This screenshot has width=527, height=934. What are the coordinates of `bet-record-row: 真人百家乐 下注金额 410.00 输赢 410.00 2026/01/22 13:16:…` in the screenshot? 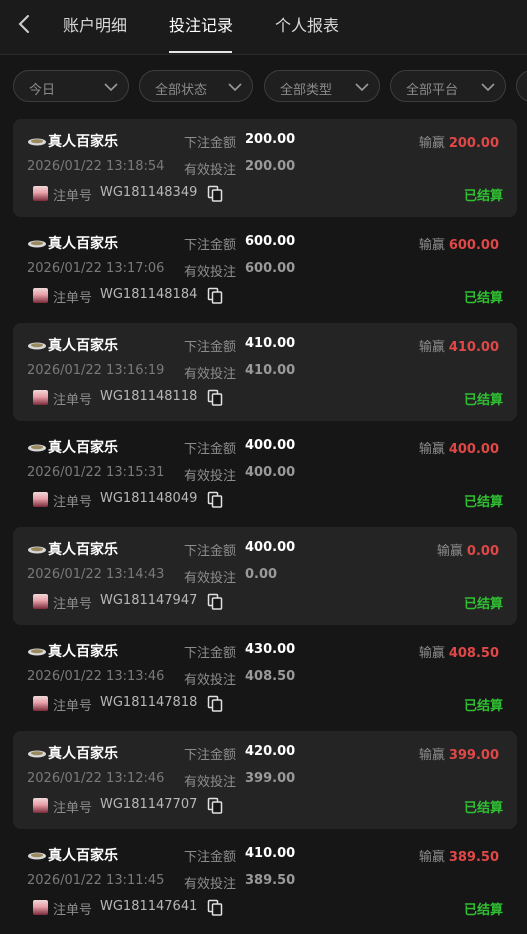 It's located at (265, 372).